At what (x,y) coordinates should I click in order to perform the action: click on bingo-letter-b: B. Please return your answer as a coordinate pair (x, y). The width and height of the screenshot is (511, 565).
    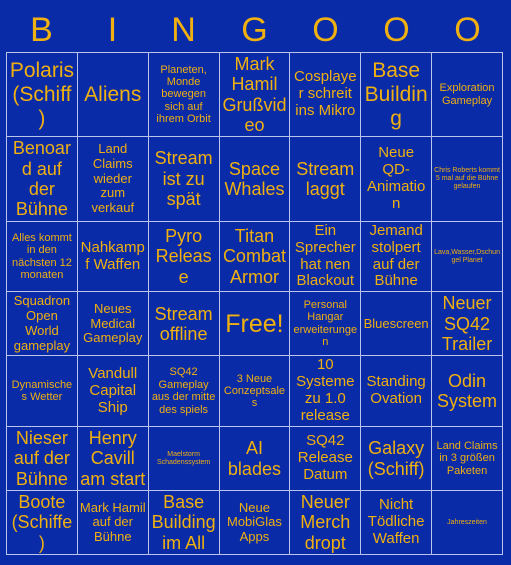
    Looking at the image, I should click on (41, 30).